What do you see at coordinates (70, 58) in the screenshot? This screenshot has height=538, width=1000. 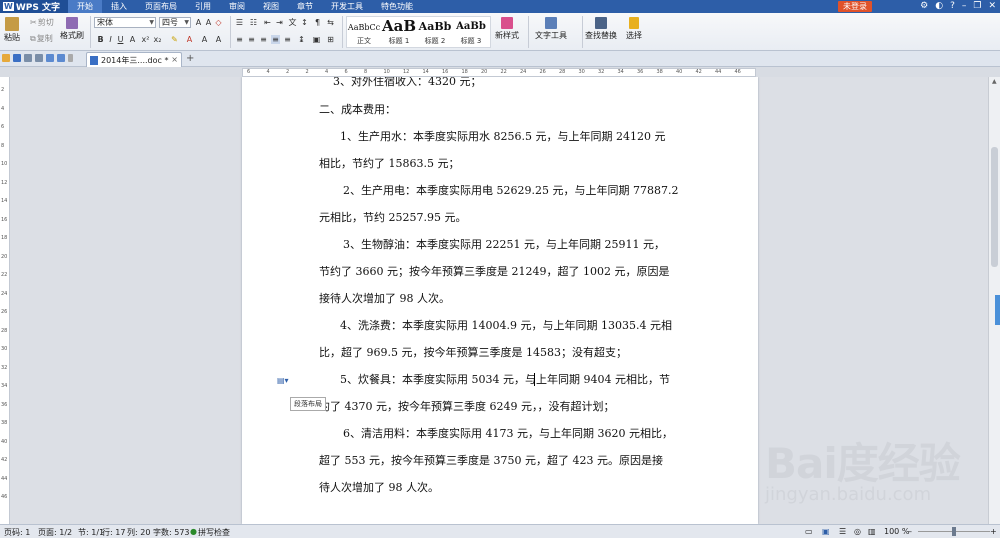 I see `chevron-down-icon` at bounding box center [70, 58].